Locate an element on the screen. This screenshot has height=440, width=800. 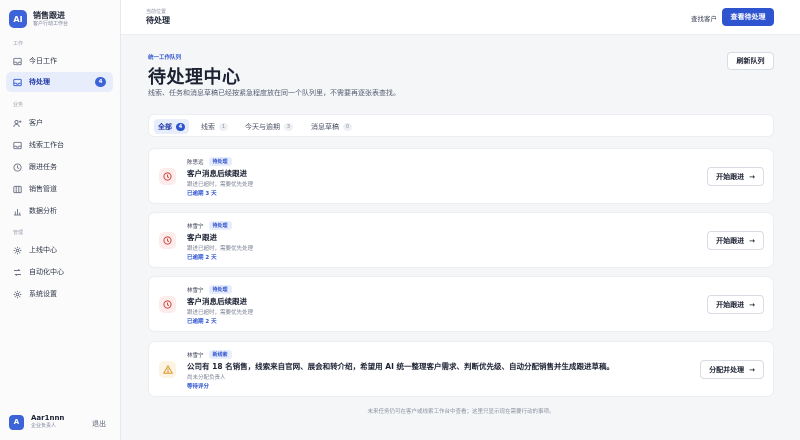
view-pending-button: 查看待处理 is located at coordinates (748, 17).